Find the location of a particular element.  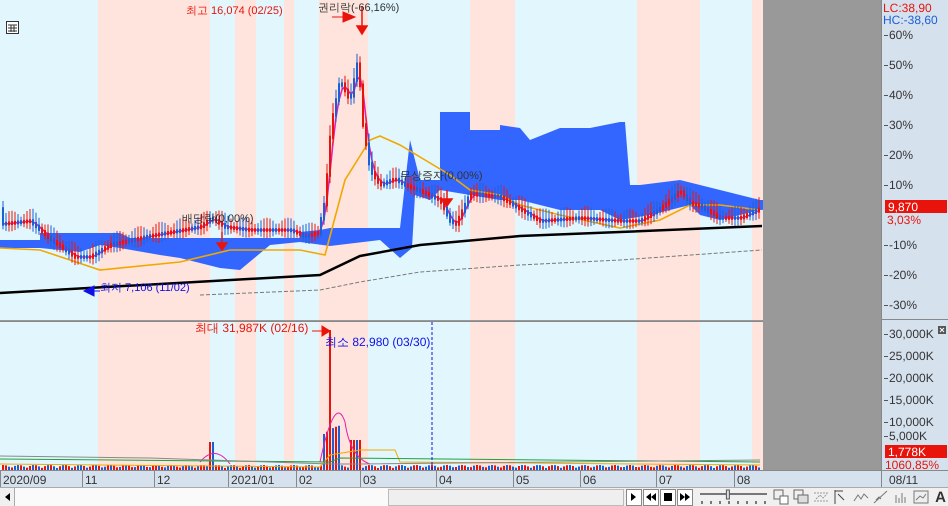

fast-forward-button is located at coordinates (684, 497).